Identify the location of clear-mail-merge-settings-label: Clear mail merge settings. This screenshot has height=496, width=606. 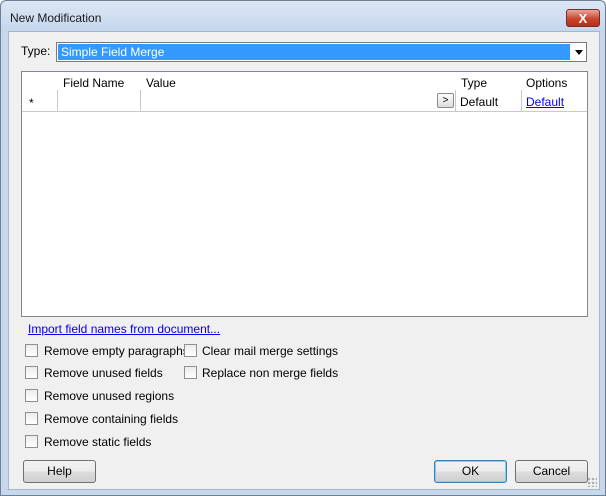
(270, 351).